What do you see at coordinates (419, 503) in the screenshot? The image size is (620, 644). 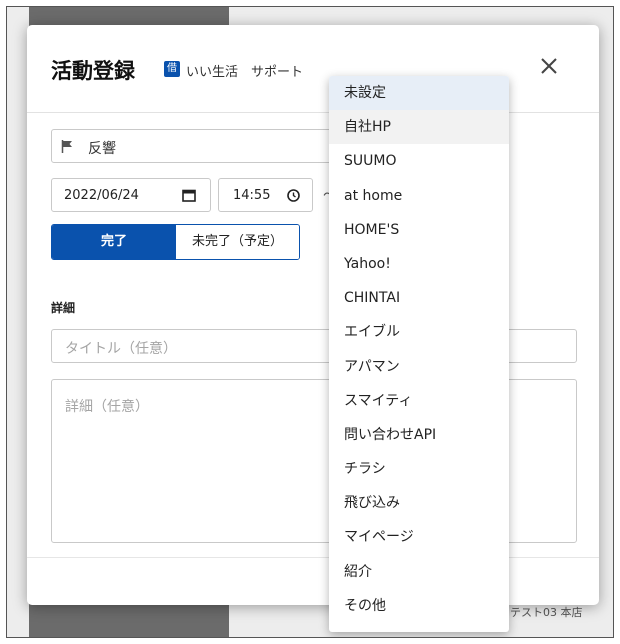 I see `dropdown-option: 飛び込み` at bounding box center [419, 503].